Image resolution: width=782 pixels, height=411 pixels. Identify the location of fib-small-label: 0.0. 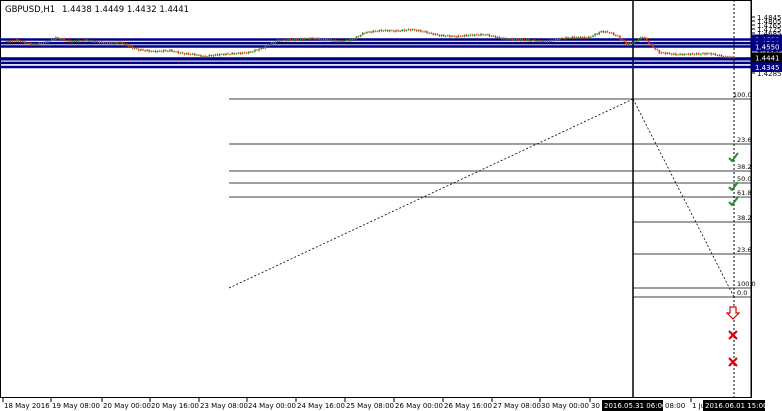
(742, 293).